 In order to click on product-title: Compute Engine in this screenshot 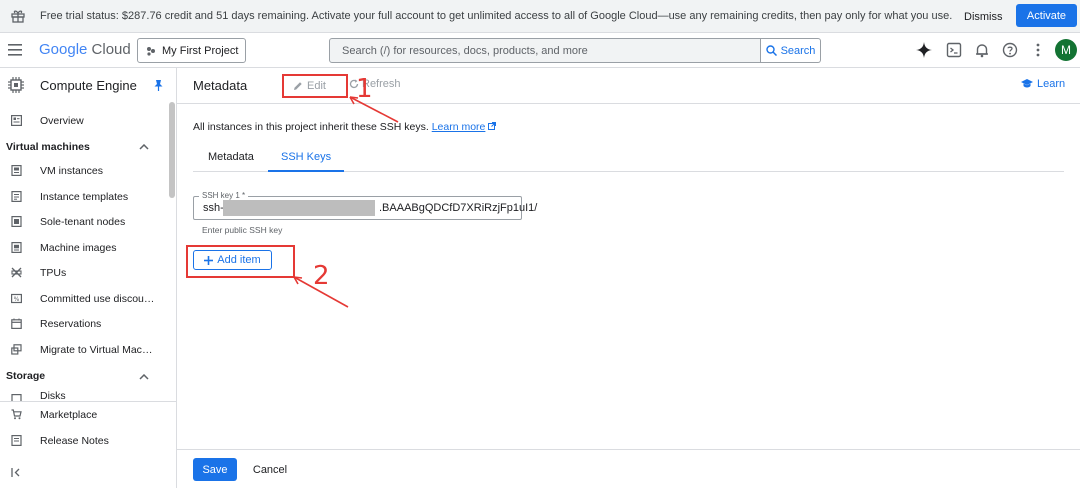, I will do `click(88, 85)`.